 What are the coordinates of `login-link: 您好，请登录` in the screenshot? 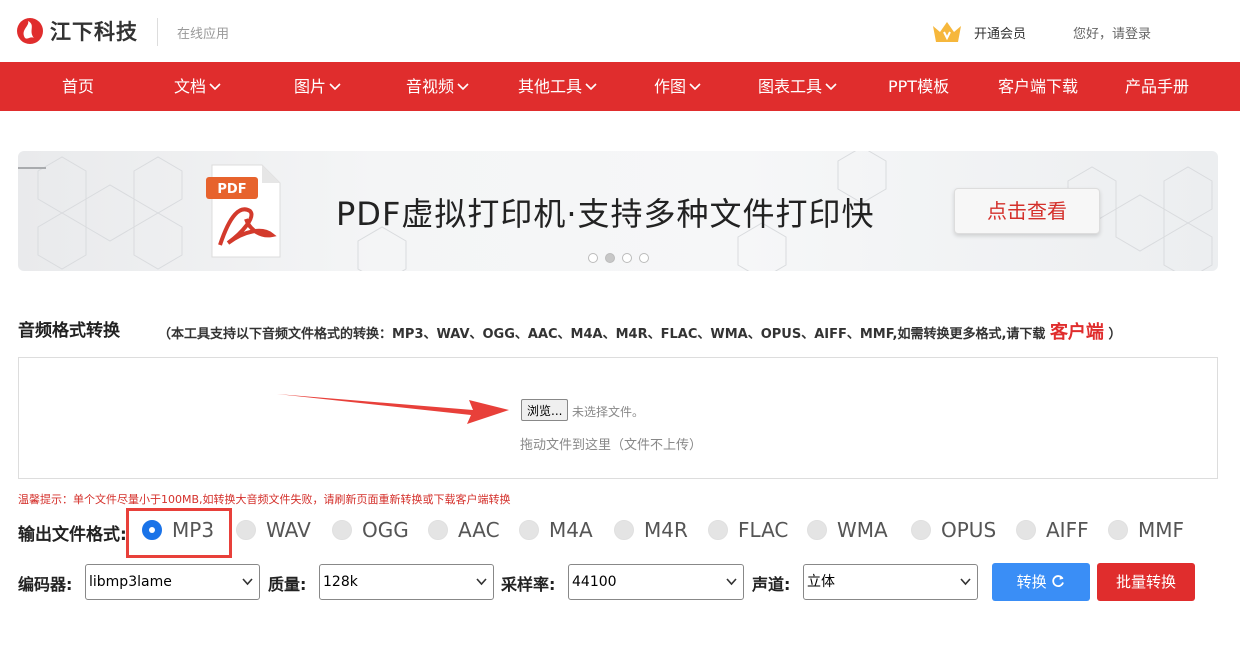 It's located at (1112, 32).